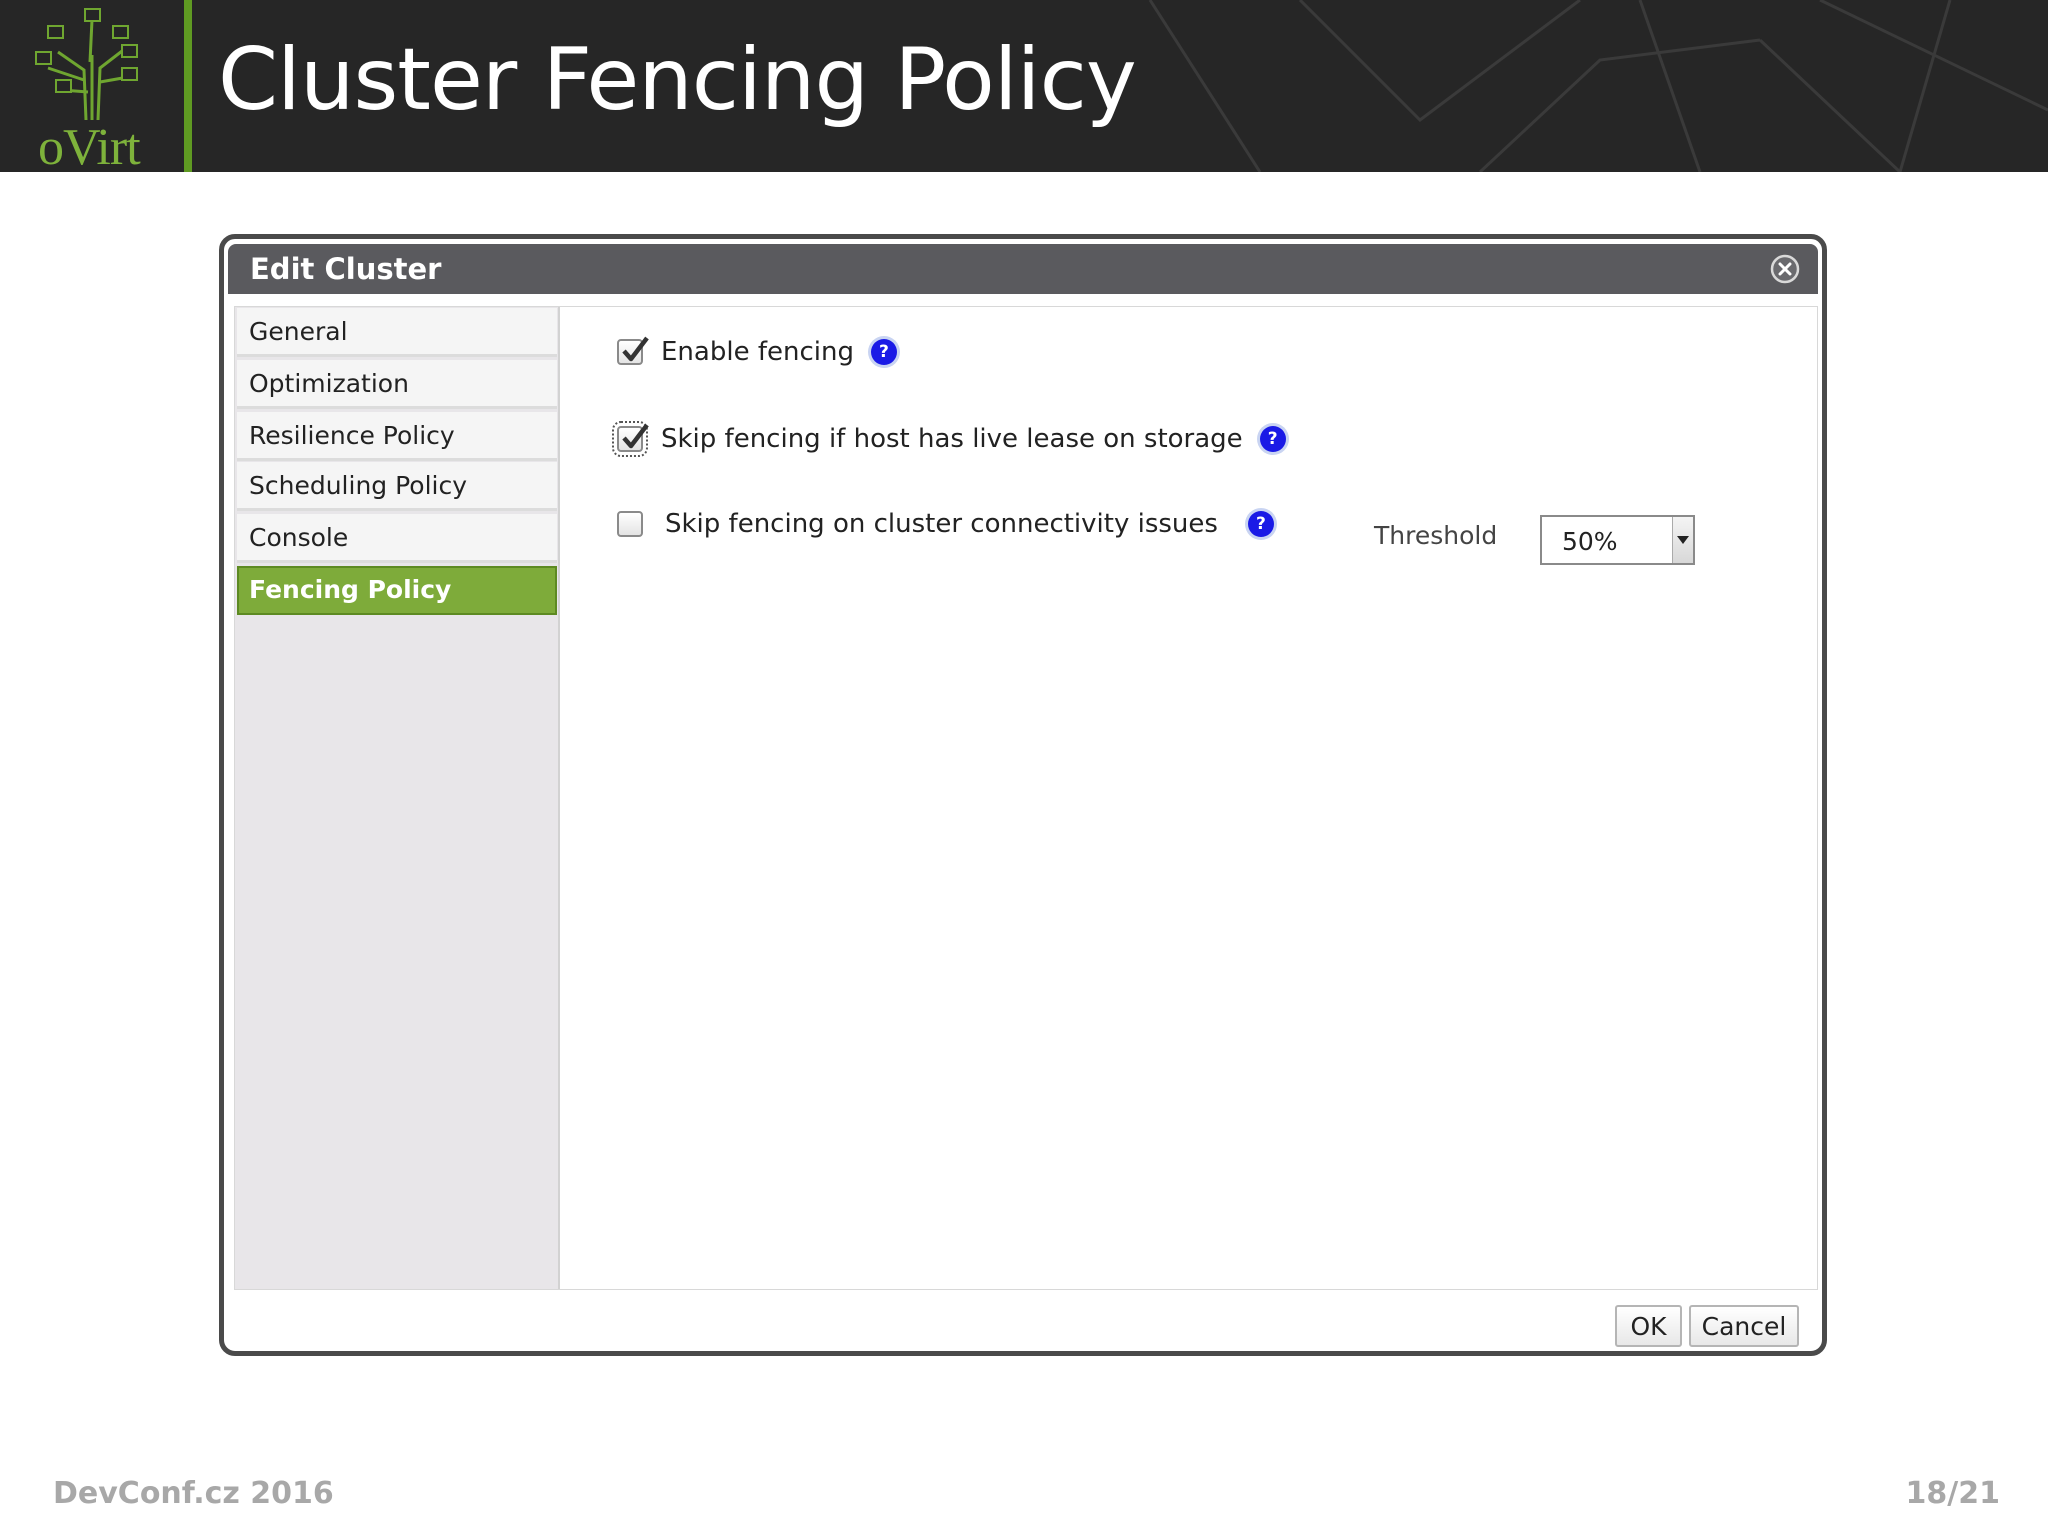  I want to click on skip-fencing-connectivity-checkbox, so click(630, 524).